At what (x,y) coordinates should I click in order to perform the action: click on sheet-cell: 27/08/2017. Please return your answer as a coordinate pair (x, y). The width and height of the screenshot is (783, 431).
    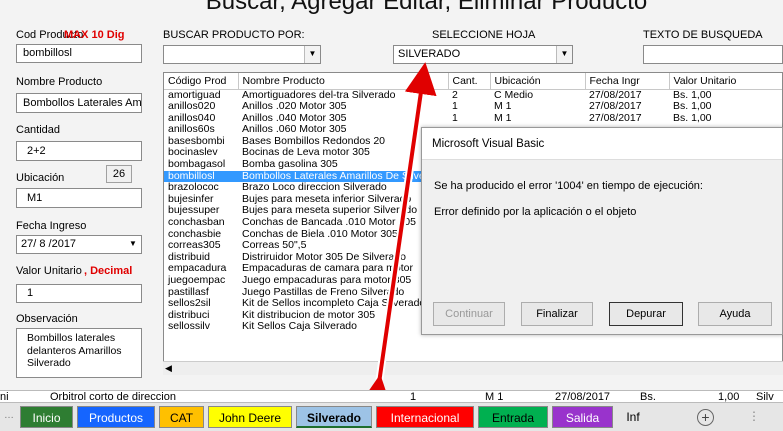
    Looking at the image, I should click on (583, 396).